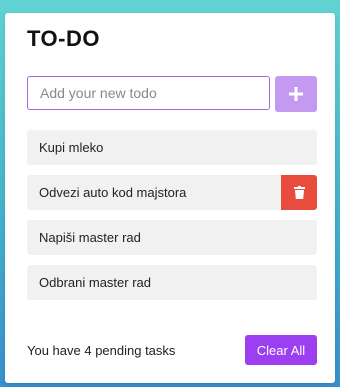 Image resolution: width=340 pixels, height=387 pixels. I want to click on delete-todo-button, so click(299, 192).